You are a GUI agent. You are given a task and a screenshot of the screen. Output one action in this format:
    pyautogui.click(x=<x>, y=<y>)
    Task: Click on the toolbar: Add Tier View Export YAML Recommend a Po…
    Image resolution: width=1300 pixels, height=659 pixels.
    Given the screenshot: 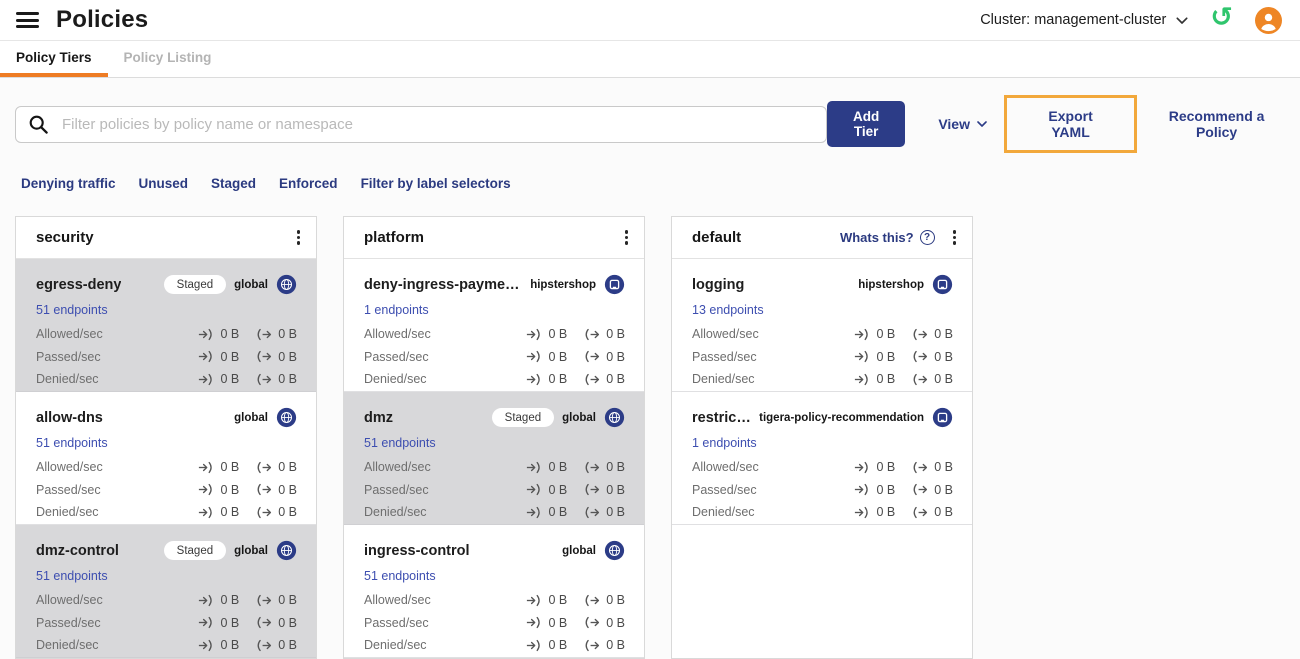 What is the action you would take?
    pyautogui.click(x=650, y=124)
    